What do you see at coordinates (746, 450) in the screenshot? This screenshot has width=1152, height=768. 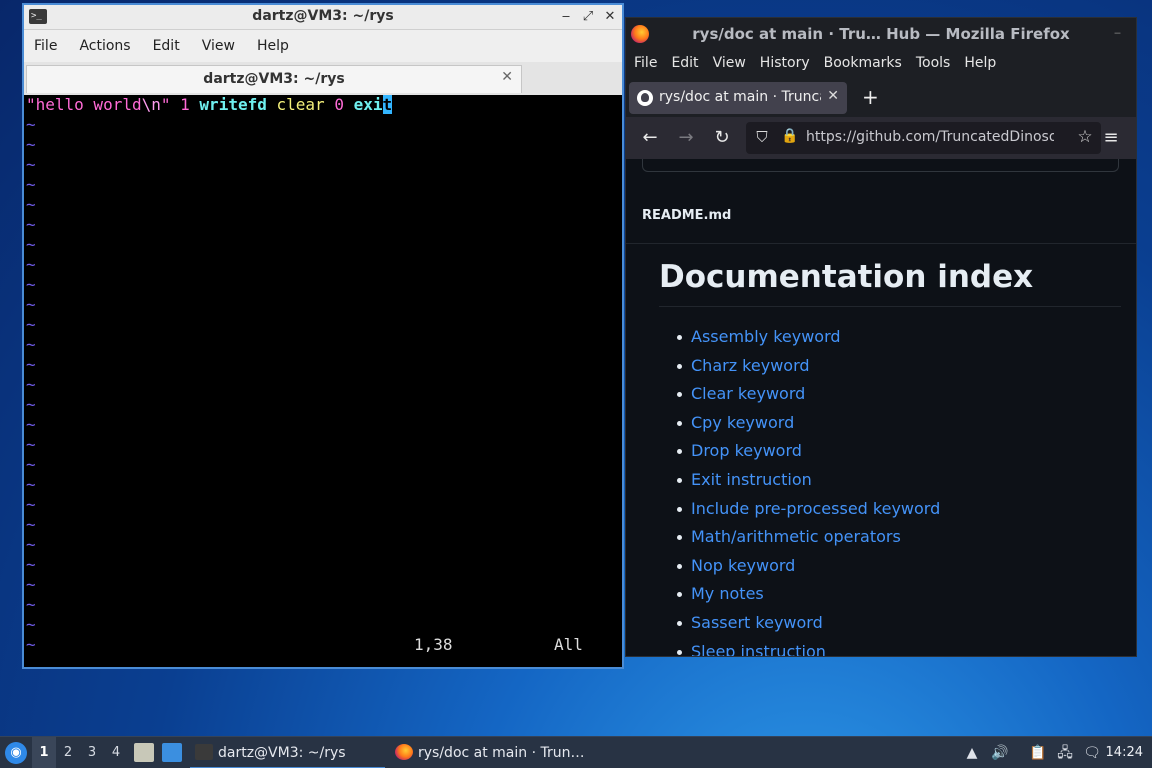 I see `doc-link: Drop keyword` at bounding box center [746, 450].